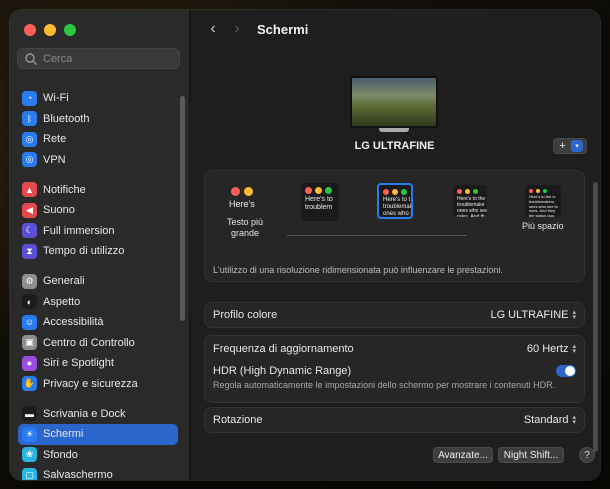 Image resolution: width=610 pixels, height=489 pixels. What do you see at coordinates (98, 98) in the screenshot?
I see `sidebar-item-wi-fi: ◔ Wi-Fi` at bounding box center [98, 98].